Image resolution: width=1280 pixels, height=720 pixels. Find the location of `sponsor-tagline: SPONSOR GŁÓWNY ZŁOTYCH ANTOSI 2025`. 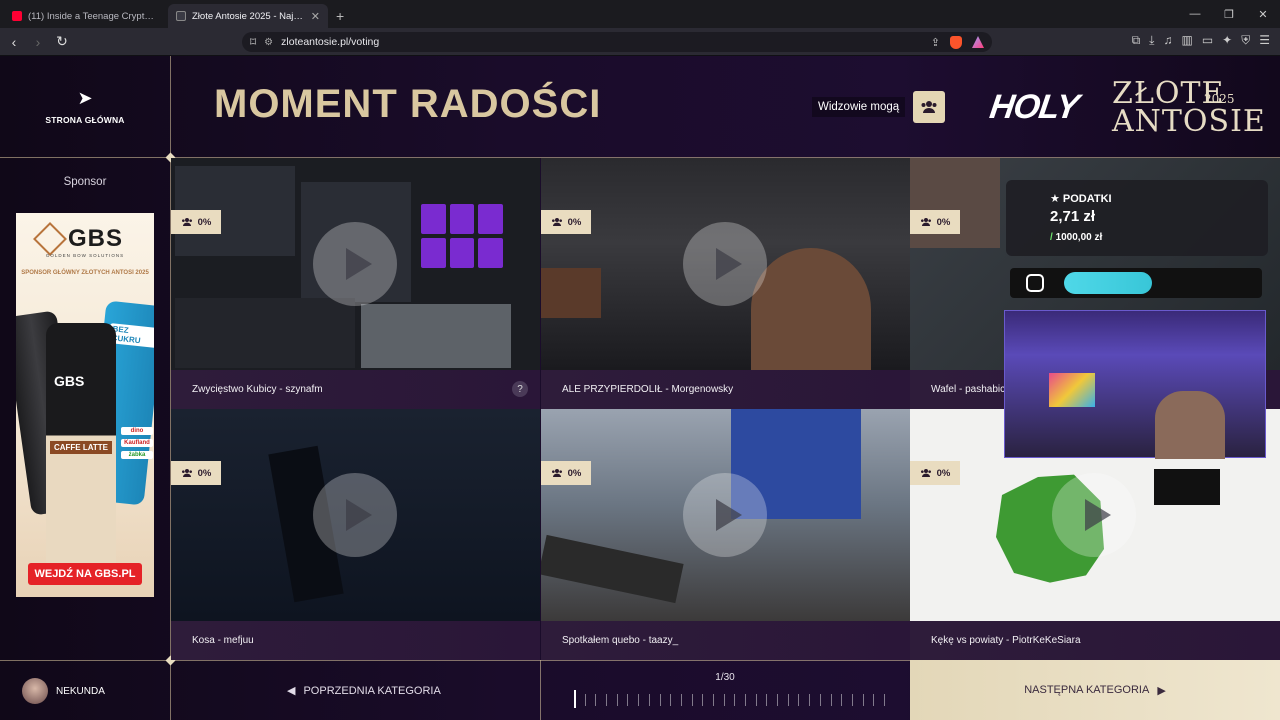

sponsor-tagline: SPONSOR GŁÓWNY ZŁOTYCH ANTOSI 2025 is located at coordinates (85, 273).